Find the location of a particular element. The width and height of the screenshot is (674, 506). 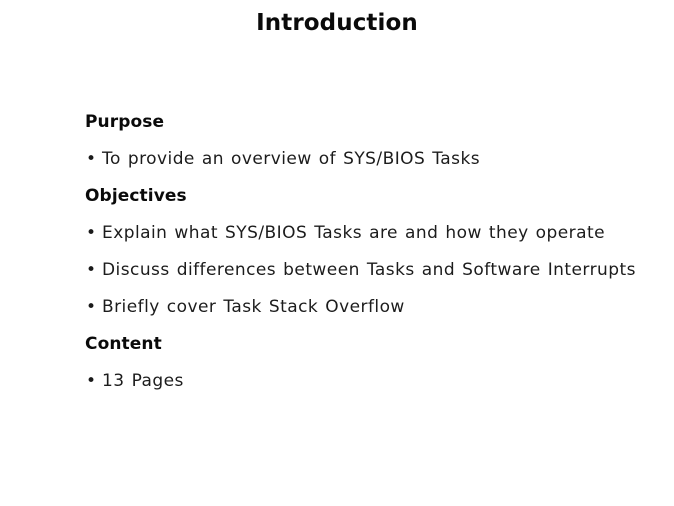

section-content: Content • 13 Pages is located at coordinates (365, 371).